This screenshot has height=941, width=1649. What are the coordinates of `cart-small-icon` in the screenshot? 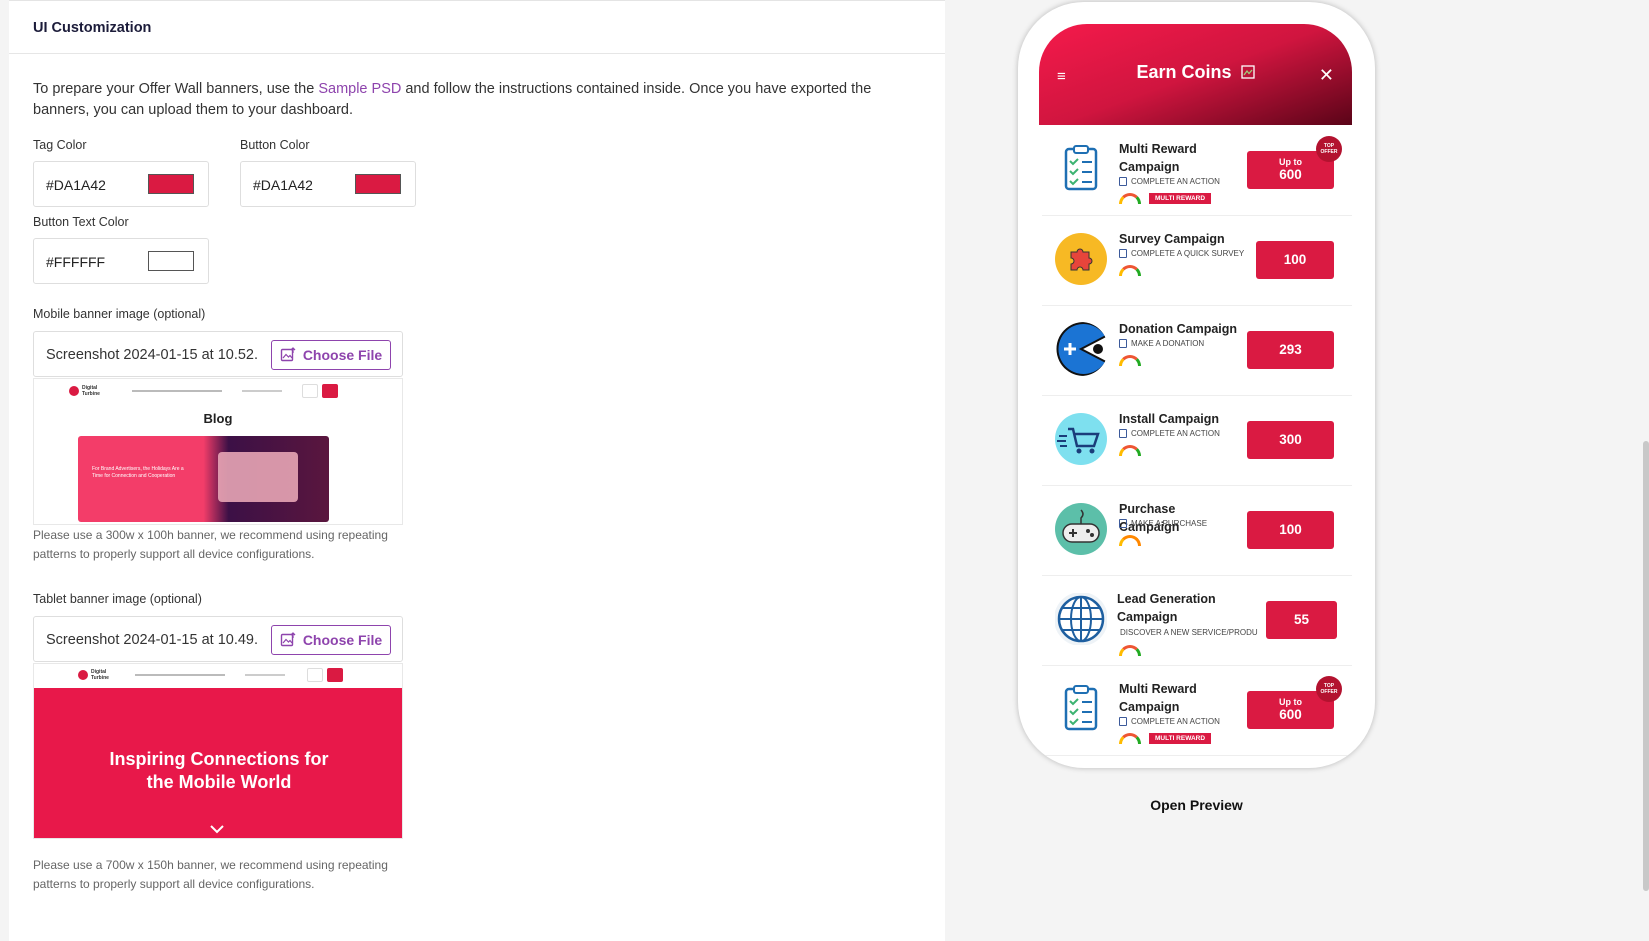 It's located at (1123, 523).